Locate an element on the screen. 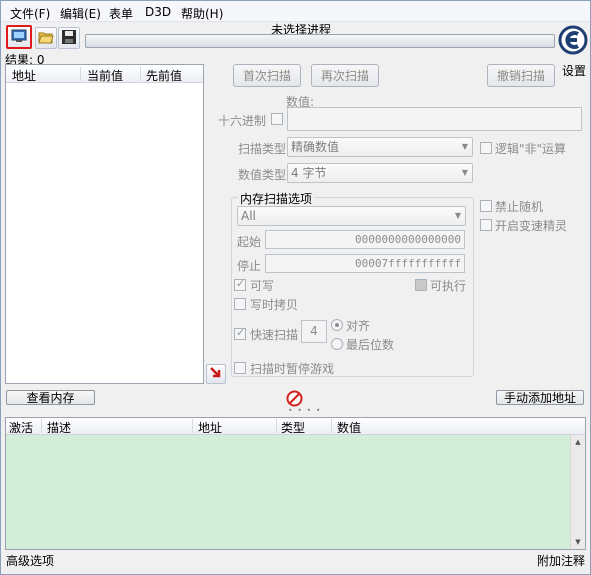 This screenshot has height=575, width=591. folder-open-icon is located at coordinates (46, 38).